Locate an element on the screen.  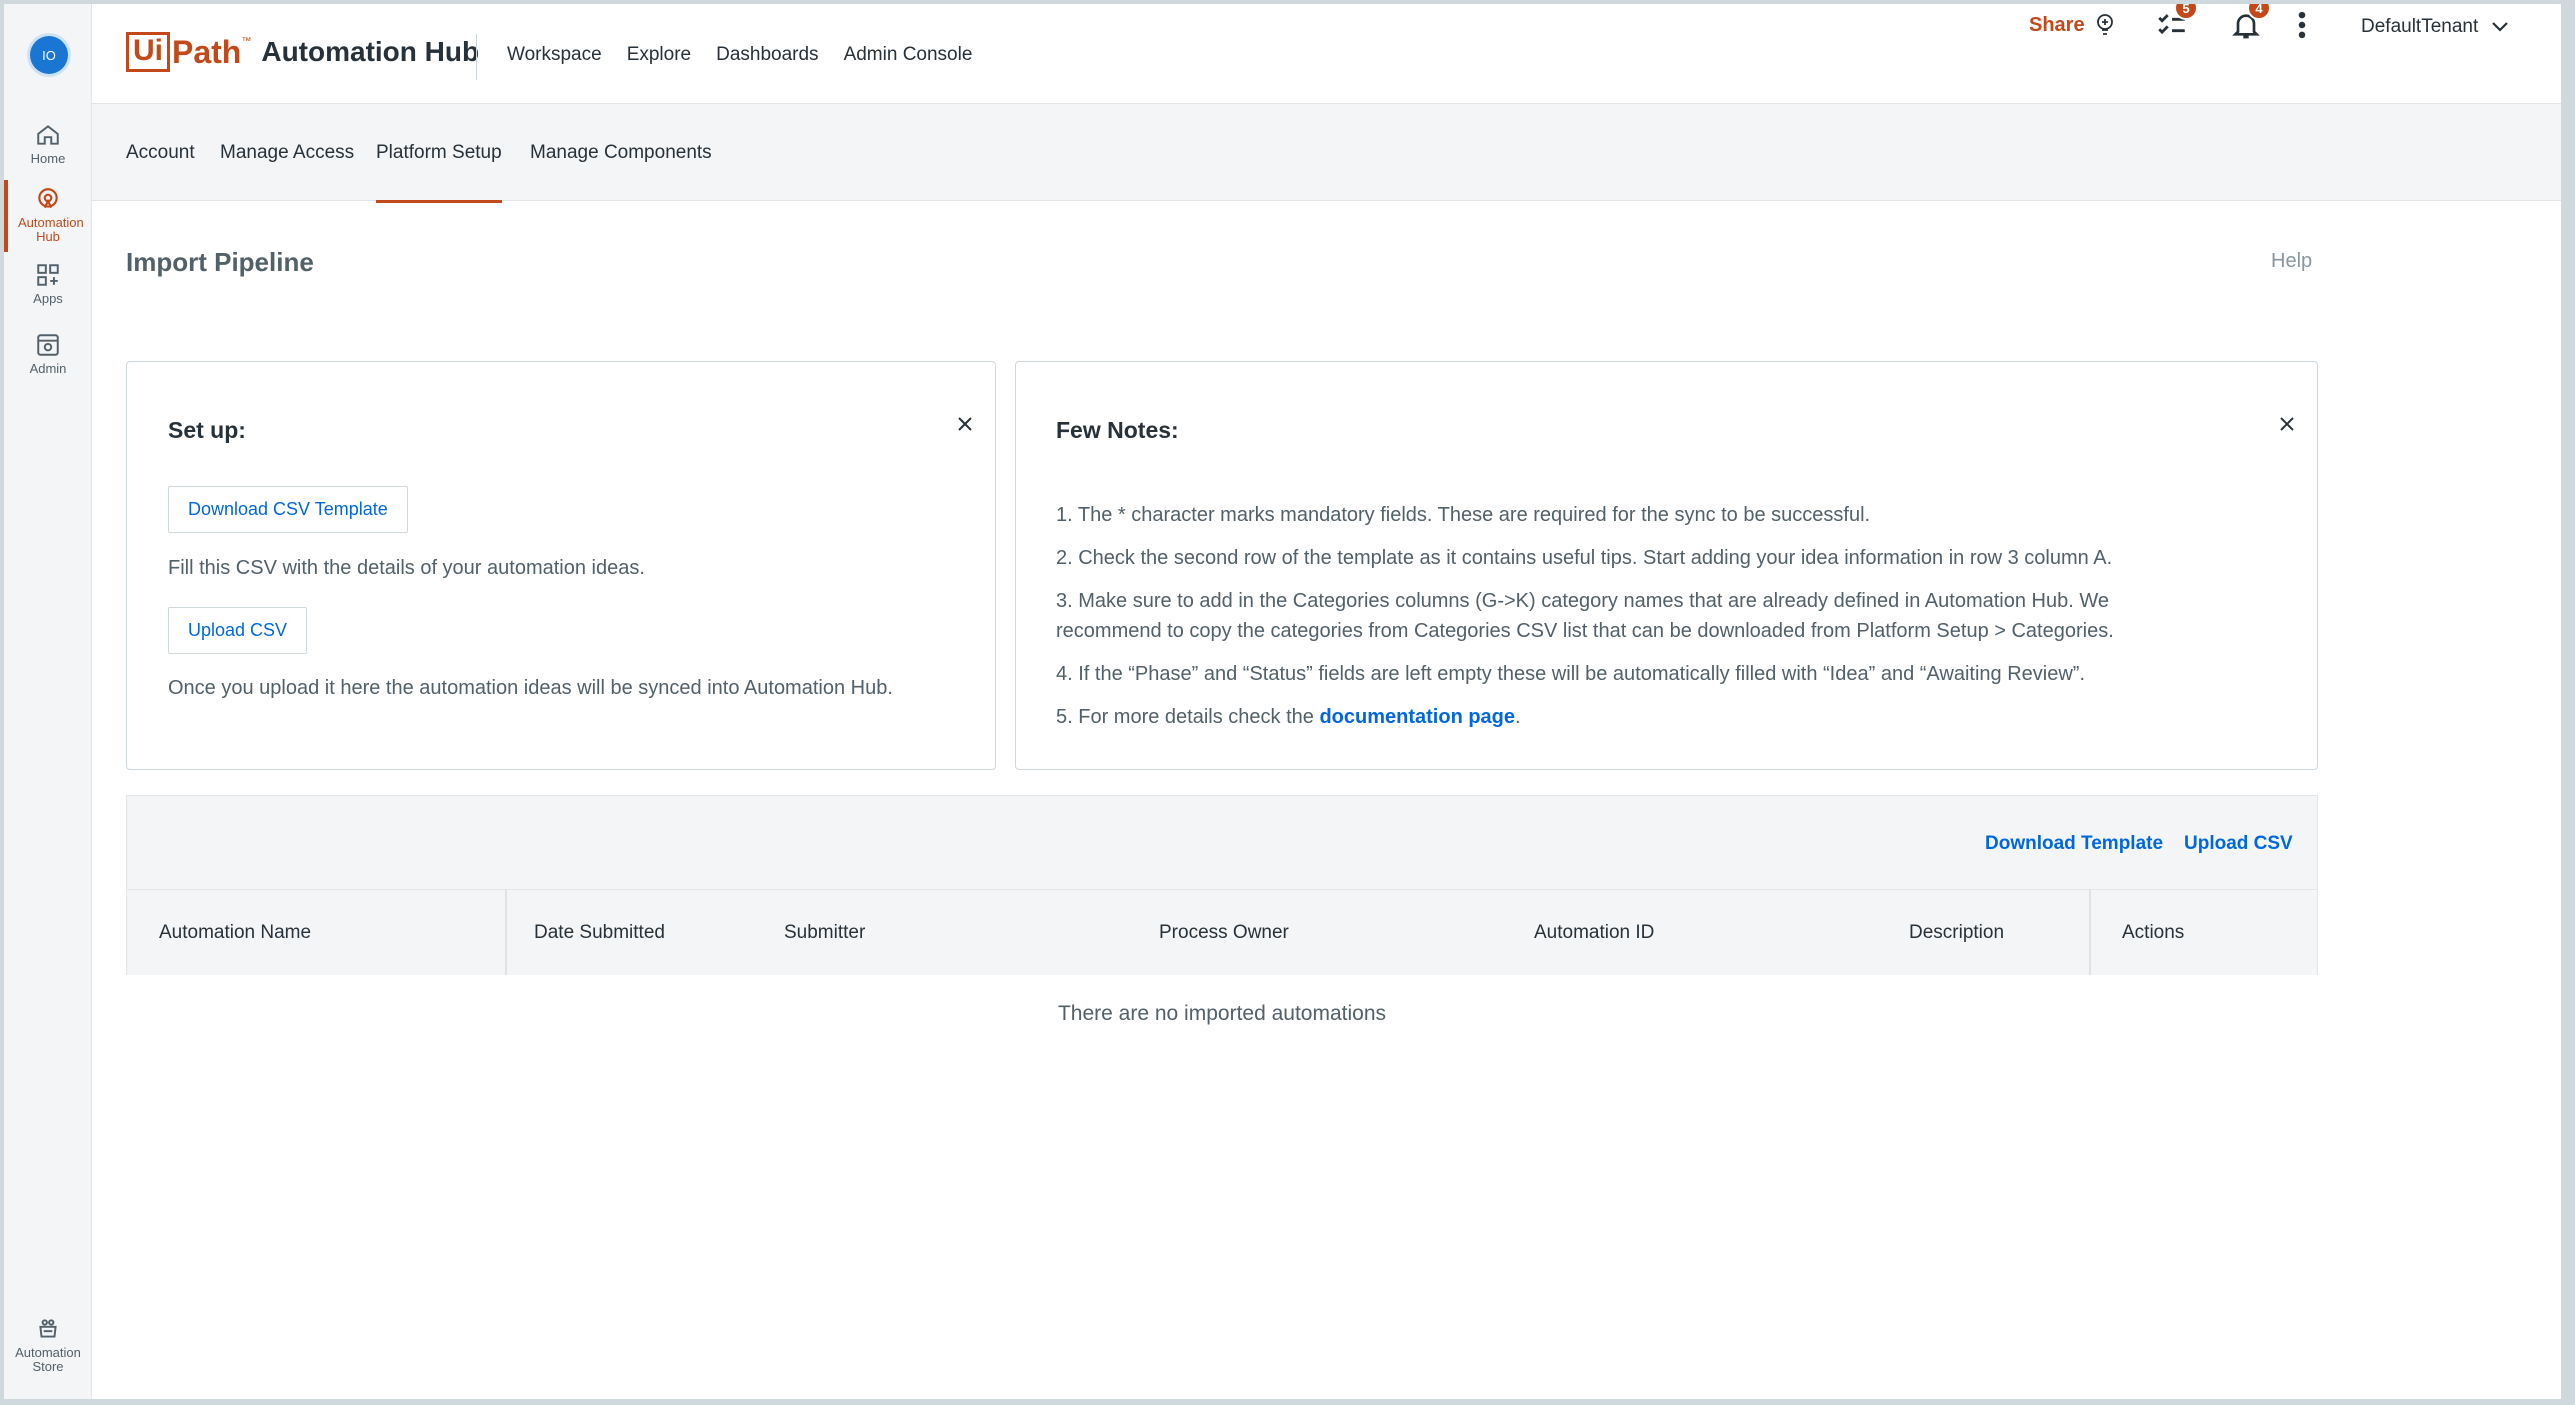
tab-account: Account is located at coordinates (160, 153).